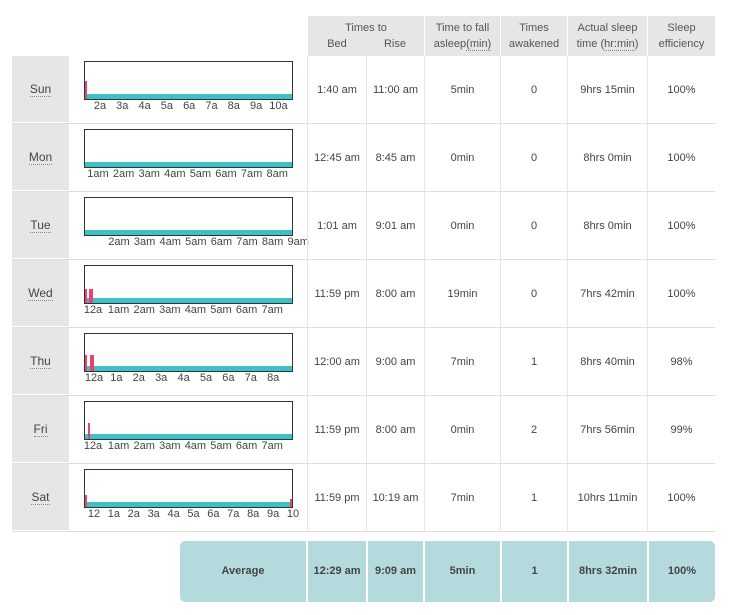  What do you see at coordinates (337, 90) in the screenshot?
I see `bed-time-cell: 1:40 am` at bounding box center [337, 90].